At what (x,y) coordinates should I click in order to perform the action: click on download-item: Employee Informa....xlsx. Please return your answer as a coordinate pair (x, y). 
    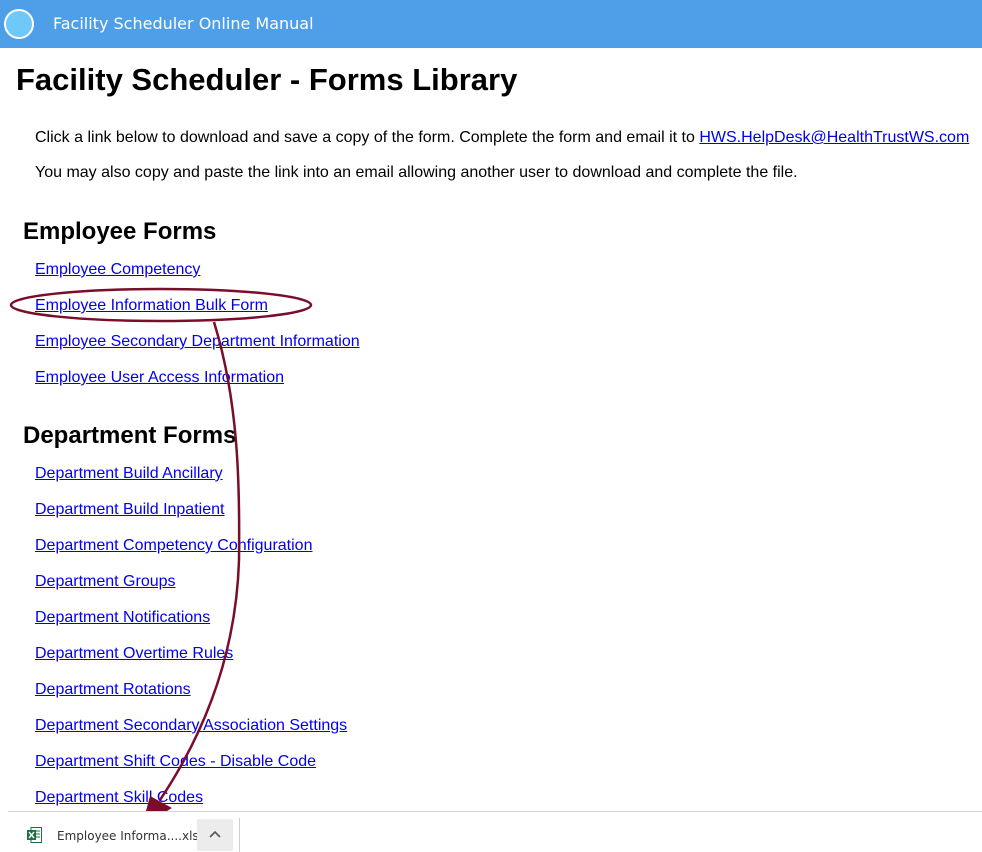
    Looking at the image, I should click on (124, 832).